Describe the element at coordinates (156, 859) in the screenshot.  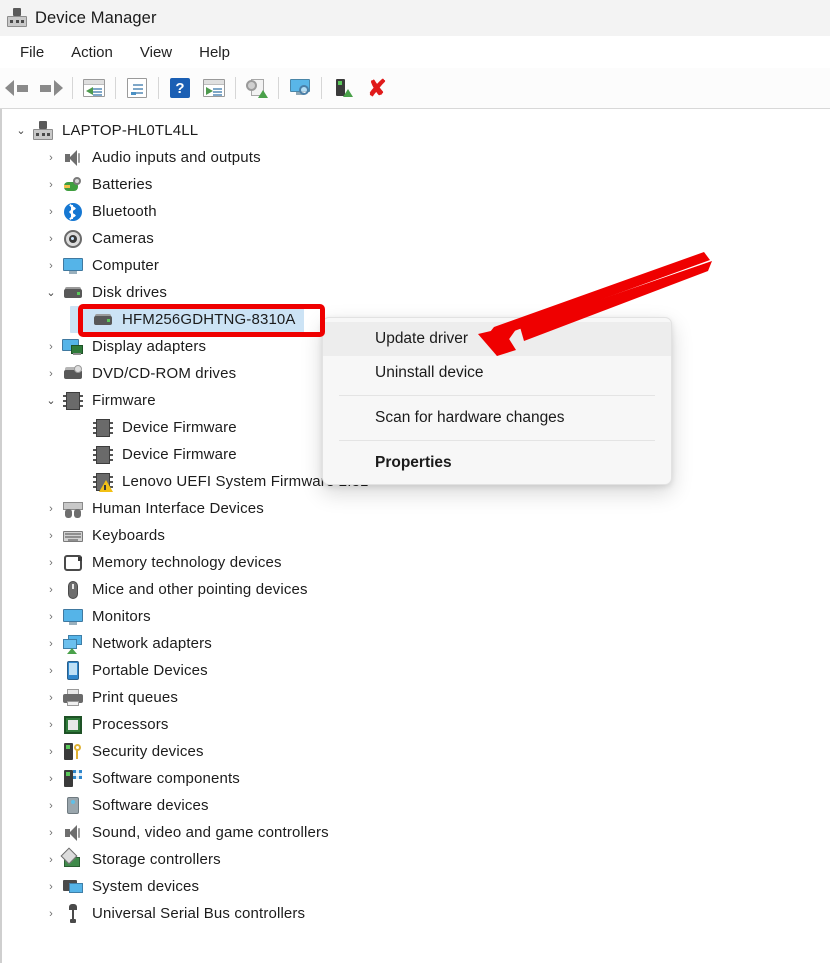
I see `tree-item-label: Storage controllers` at that location.